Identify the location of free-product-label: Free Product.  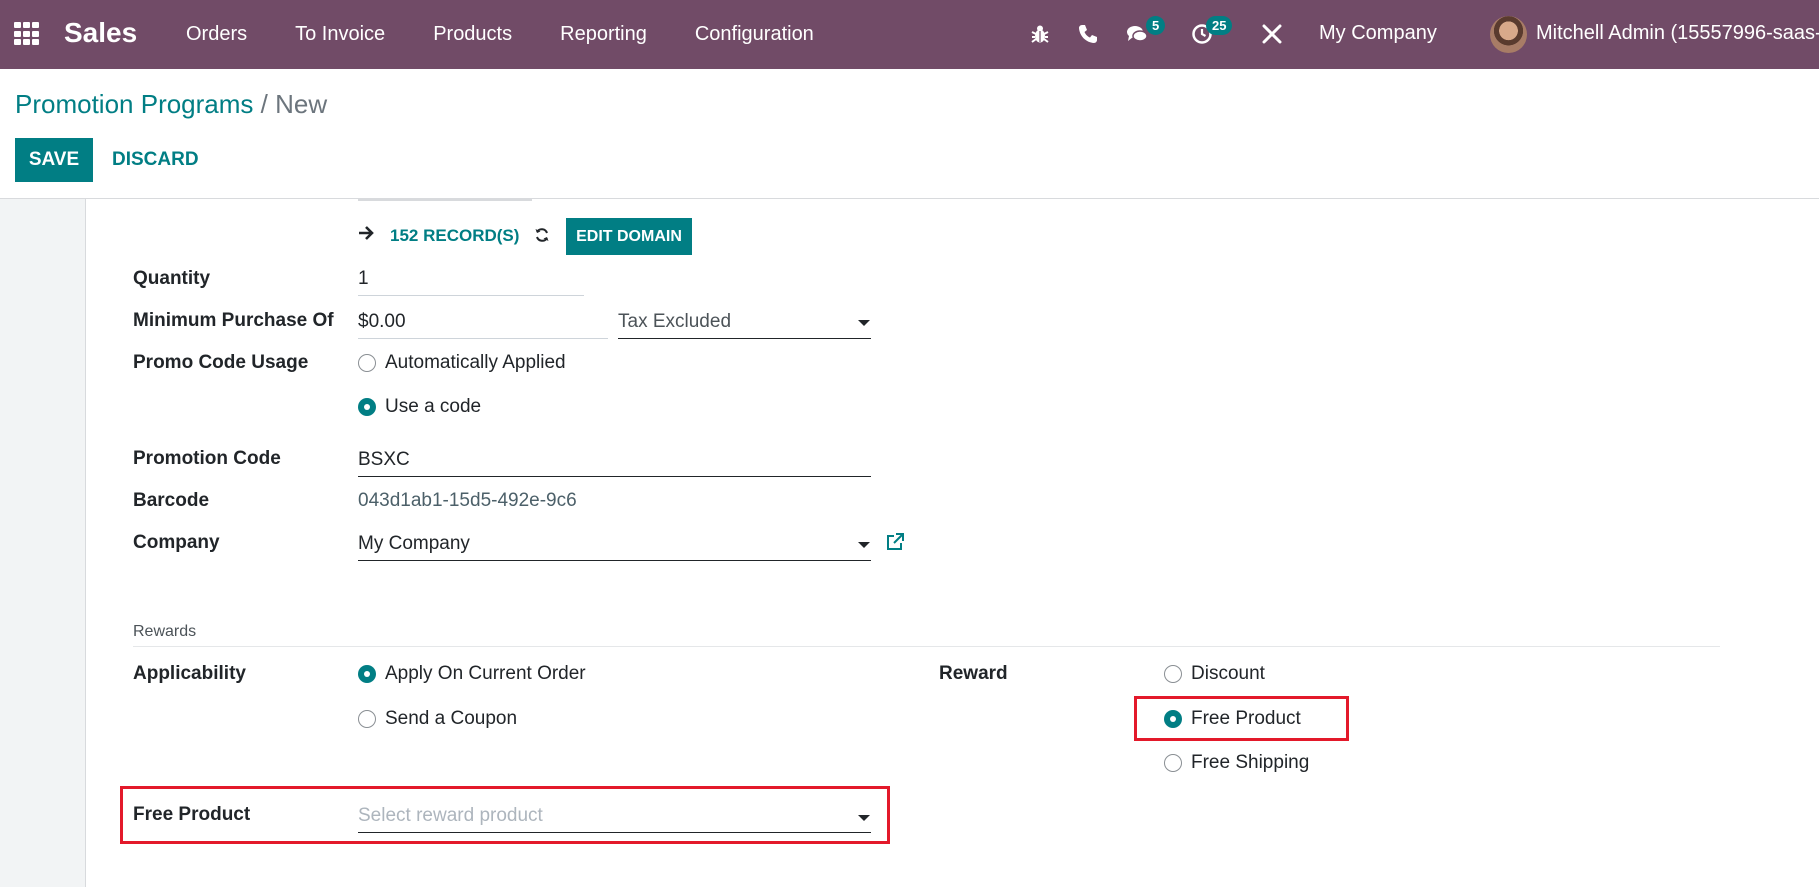
(192, 814).